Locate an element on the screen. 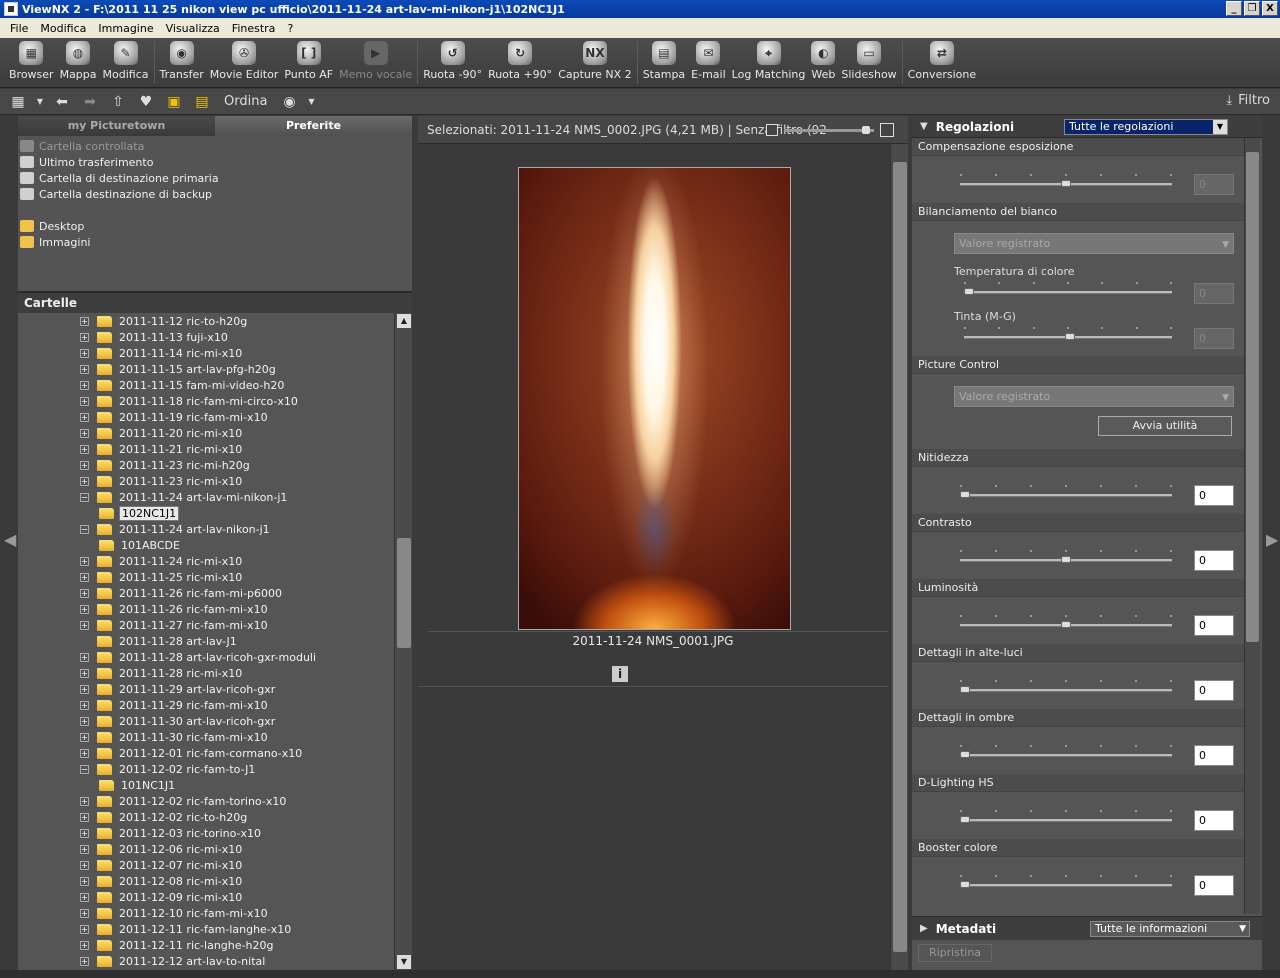  favorite-folder-icon: ♥ is located at coordinates (146, 102).